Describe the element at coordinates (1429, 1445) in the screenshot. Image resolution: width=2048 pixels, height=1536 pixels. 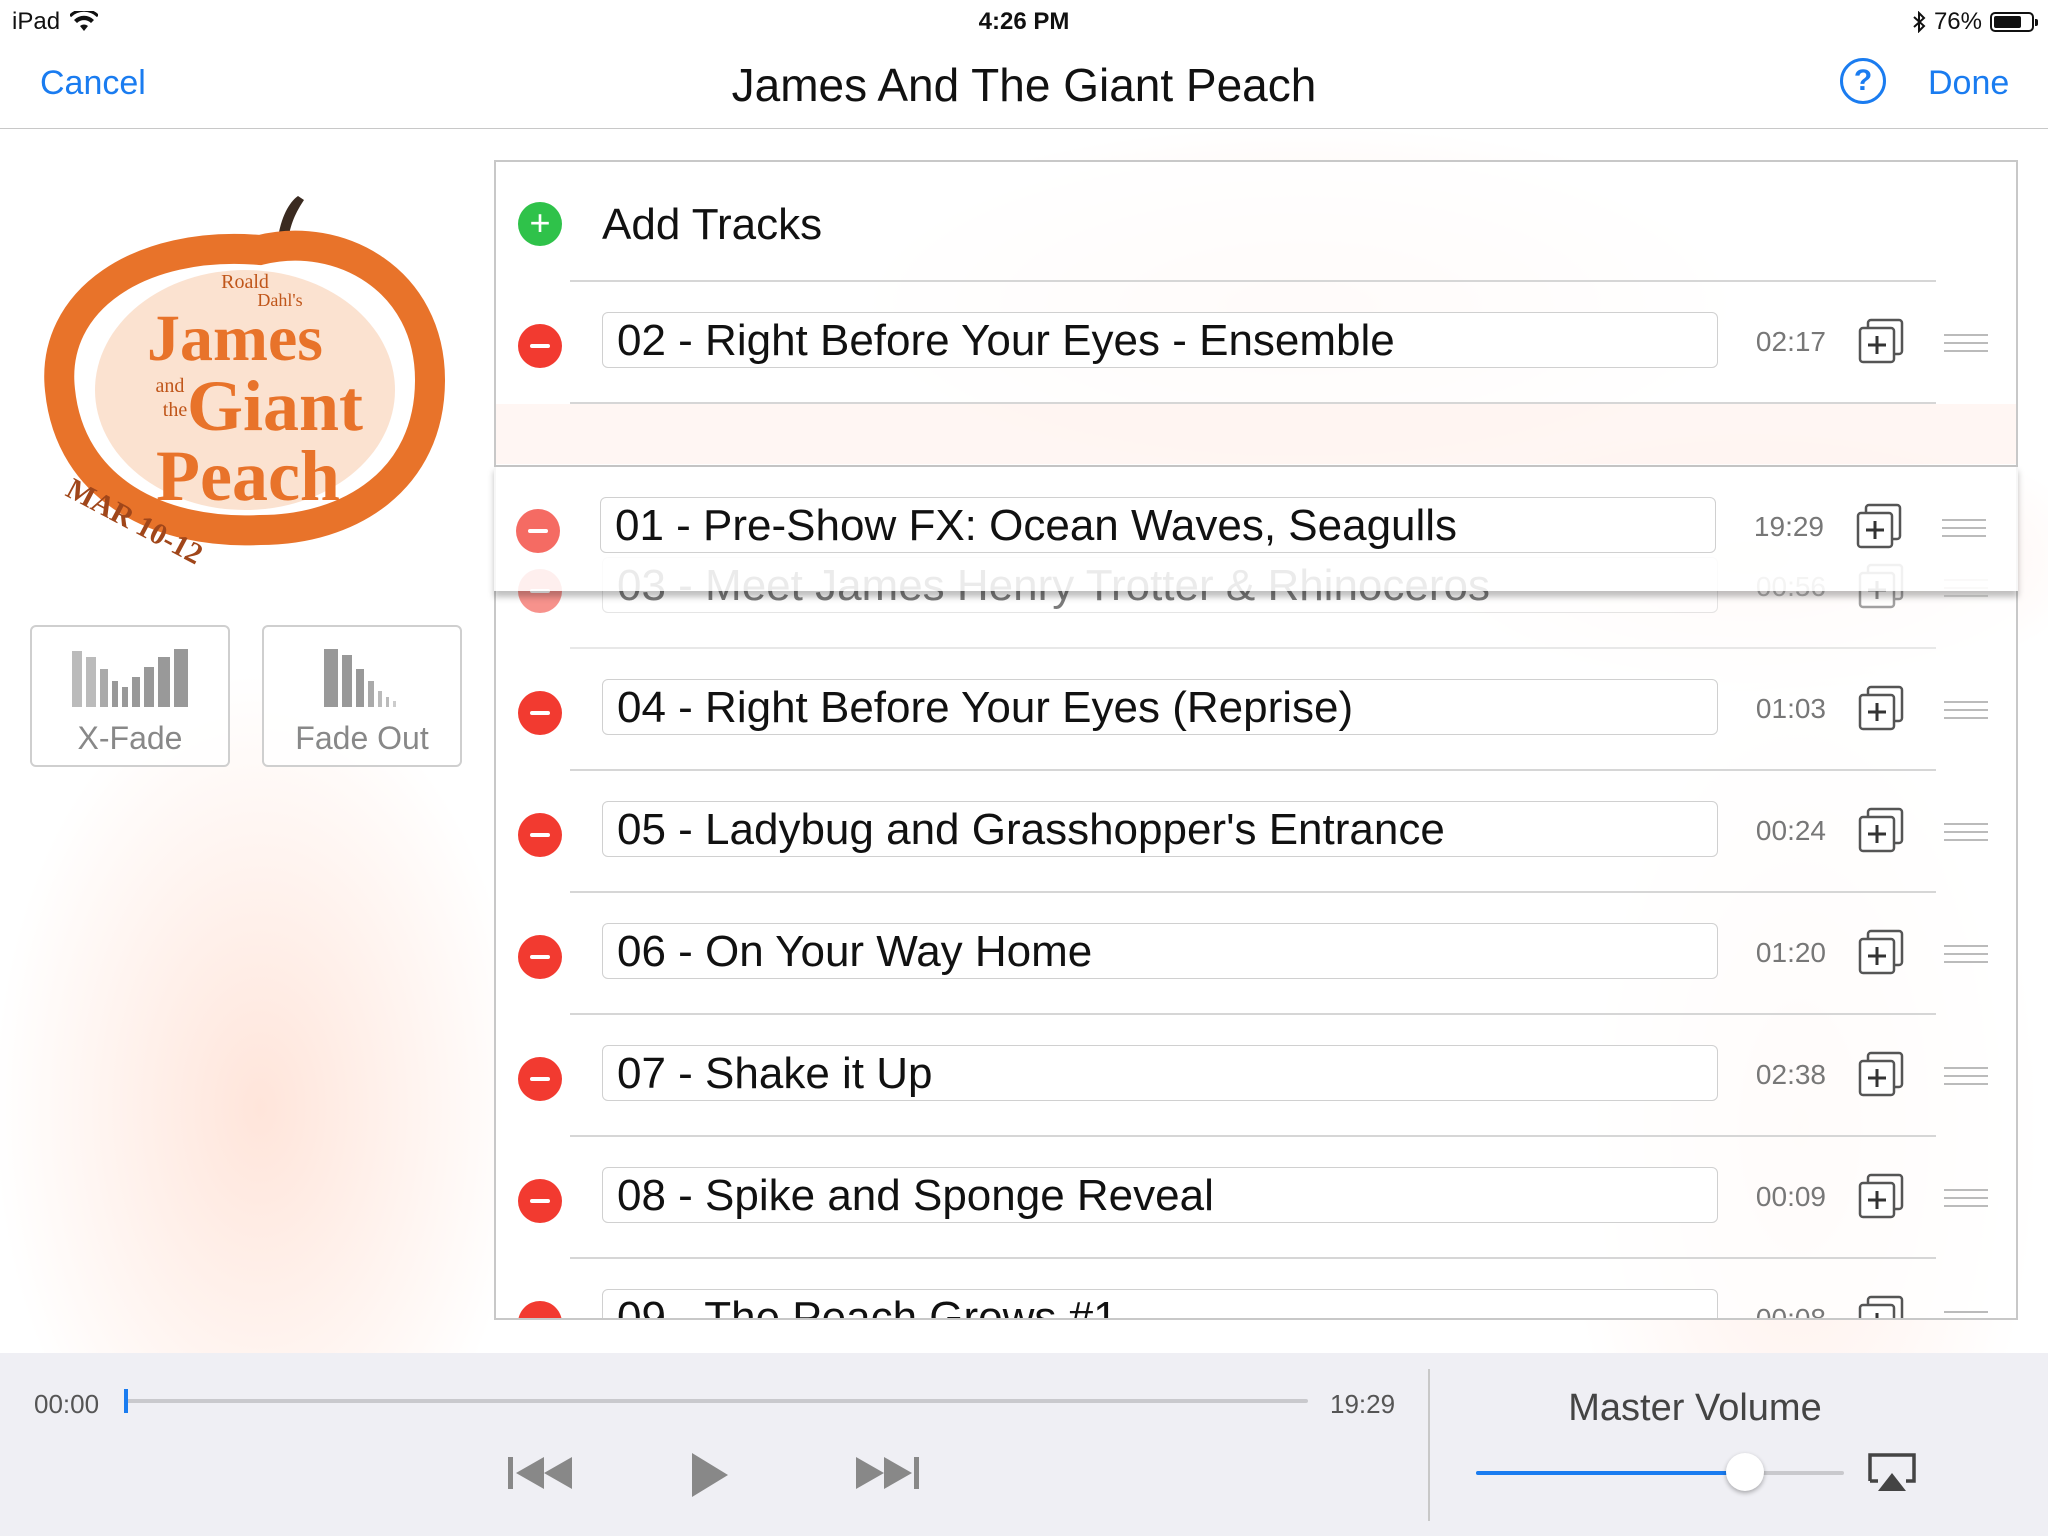
I see `player-divider` at that location.